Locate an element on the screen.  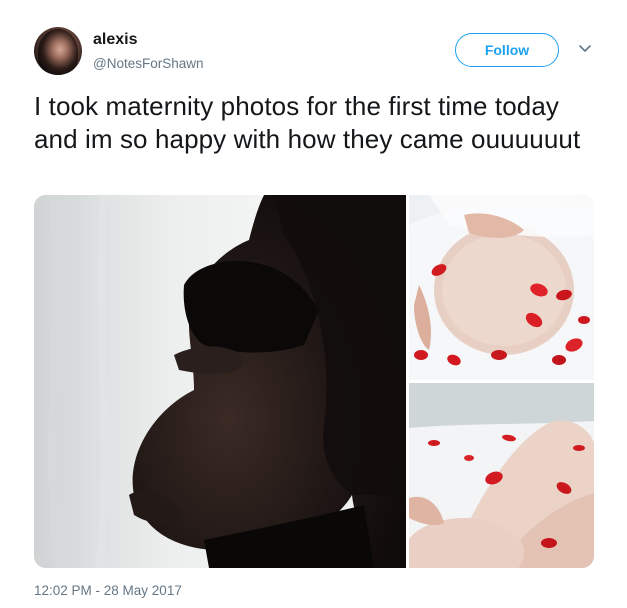
user-avatar is located at coordinates (58, 51).